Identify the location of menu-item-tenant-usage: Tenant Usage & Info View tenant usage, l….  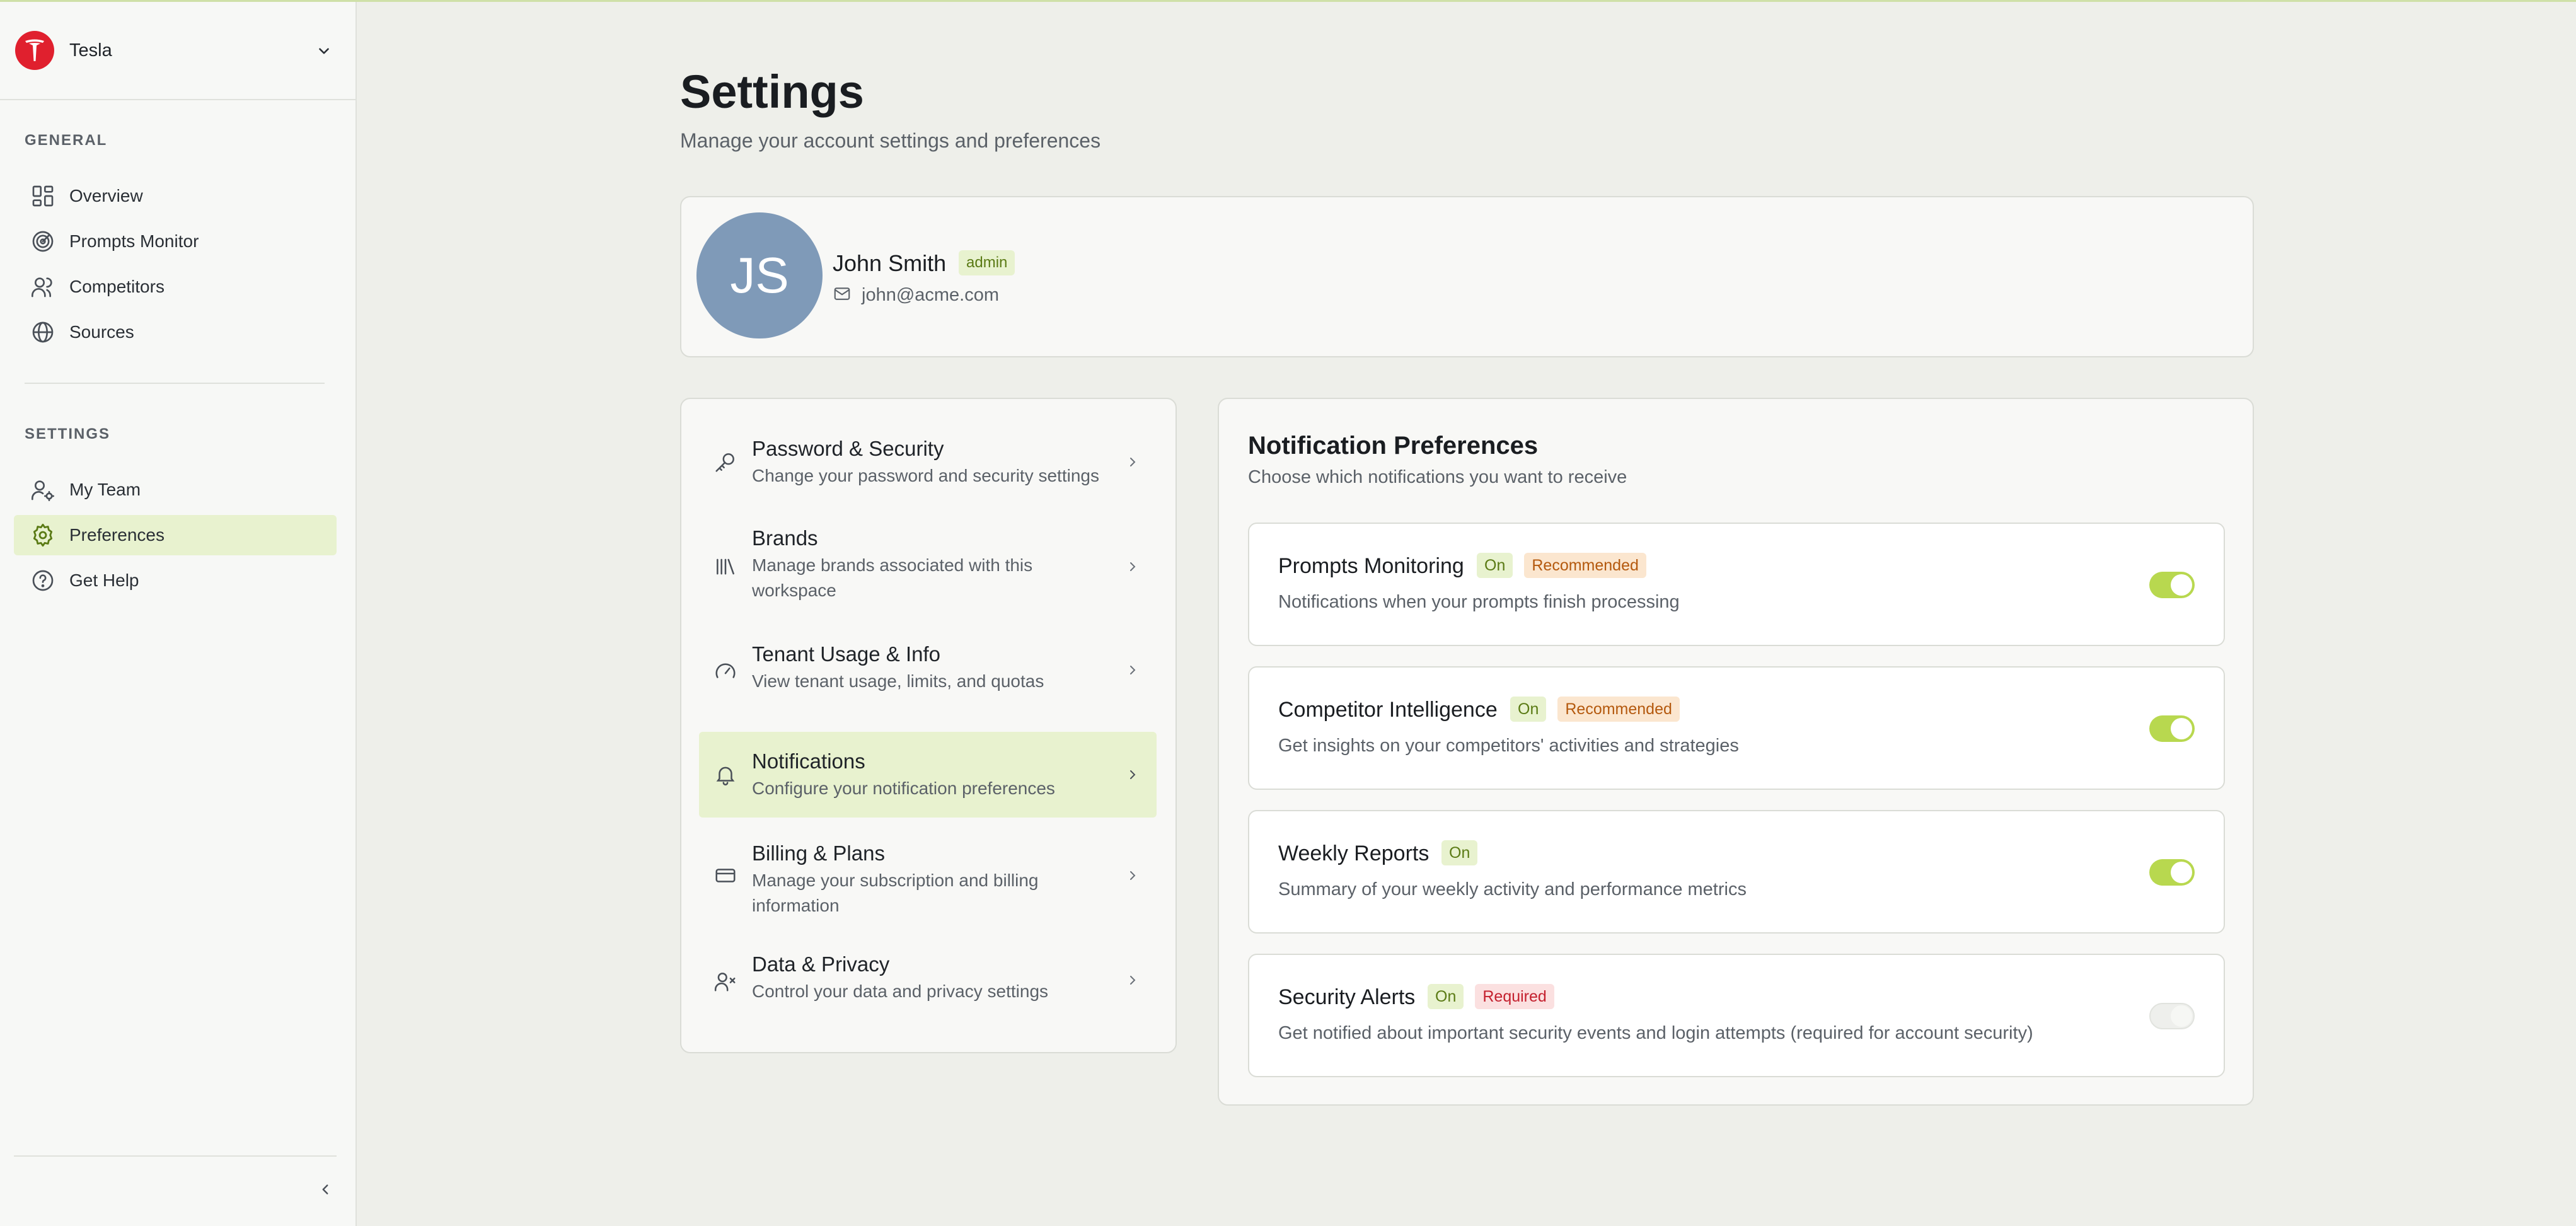
(928, 671).